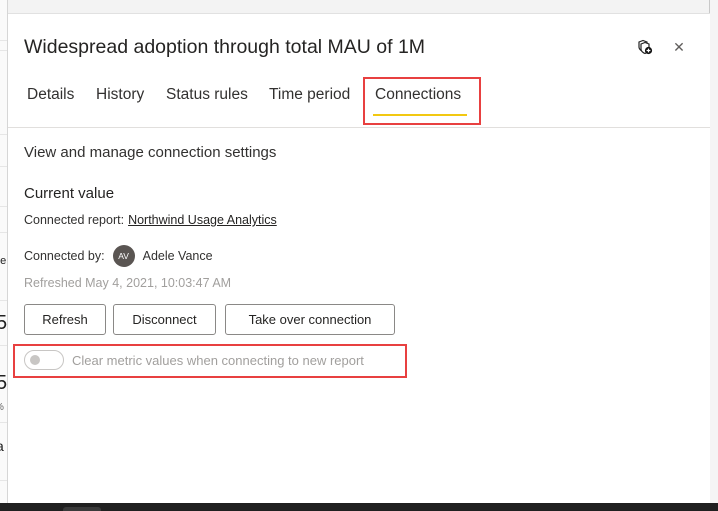 This screenshot has height=511, width=718. What do you see at coordinates (2, 407) in the screenshot?
I see `background-text-fragment: %` at bounding box center [2, 407].